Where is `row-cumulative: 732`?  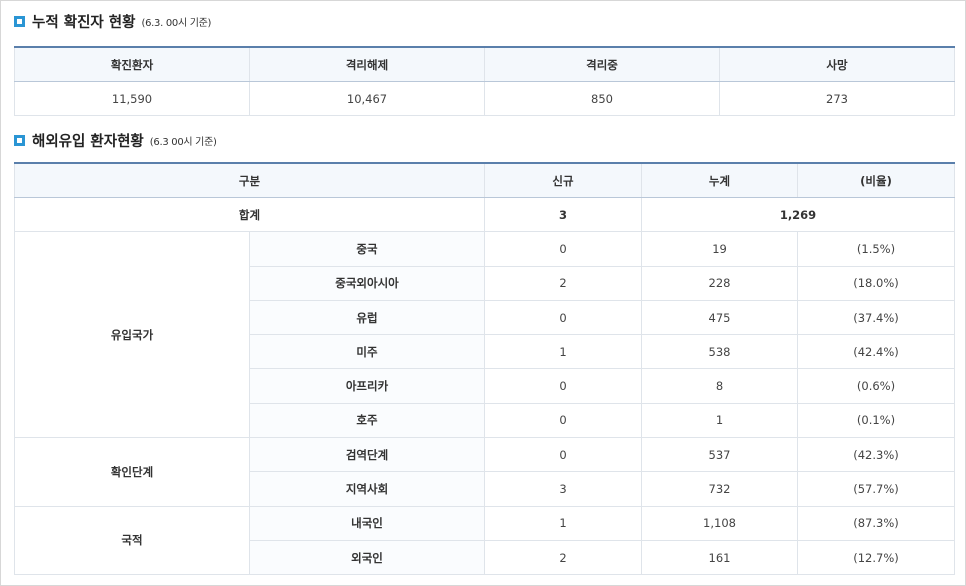
row-cumulative: 732 is located at coordinates (720, 489).